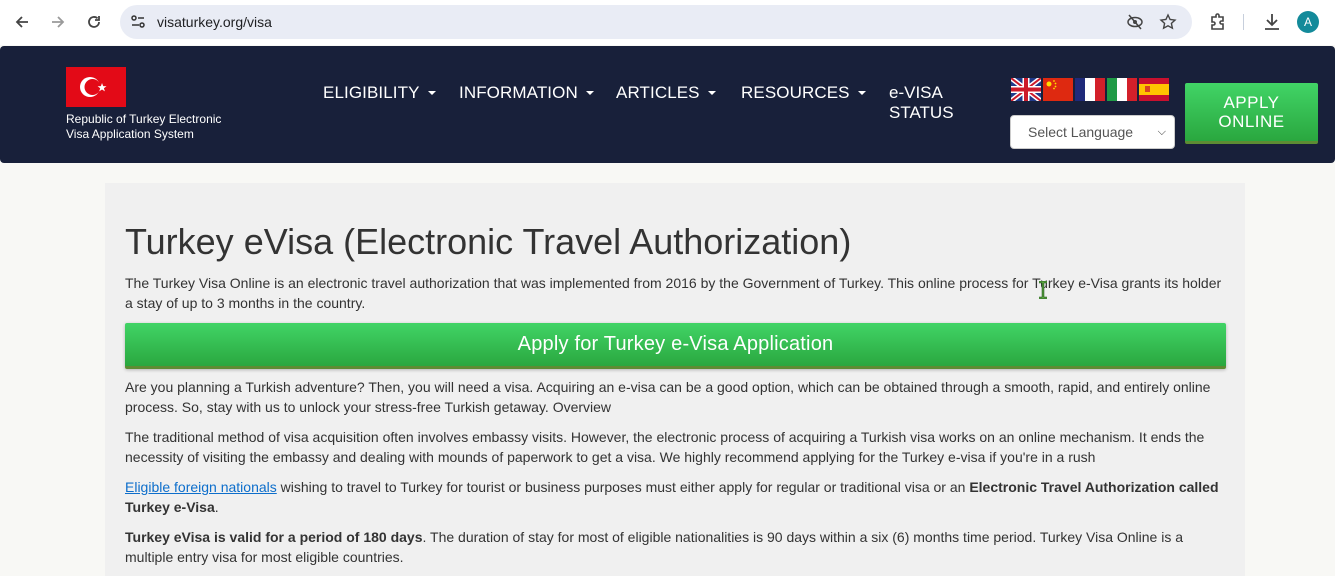 This screenshot has height=576, width=1335. Describe the element at coordinates (1308, 22) in the screenshot. I see `profile-avatar: A` at that location.